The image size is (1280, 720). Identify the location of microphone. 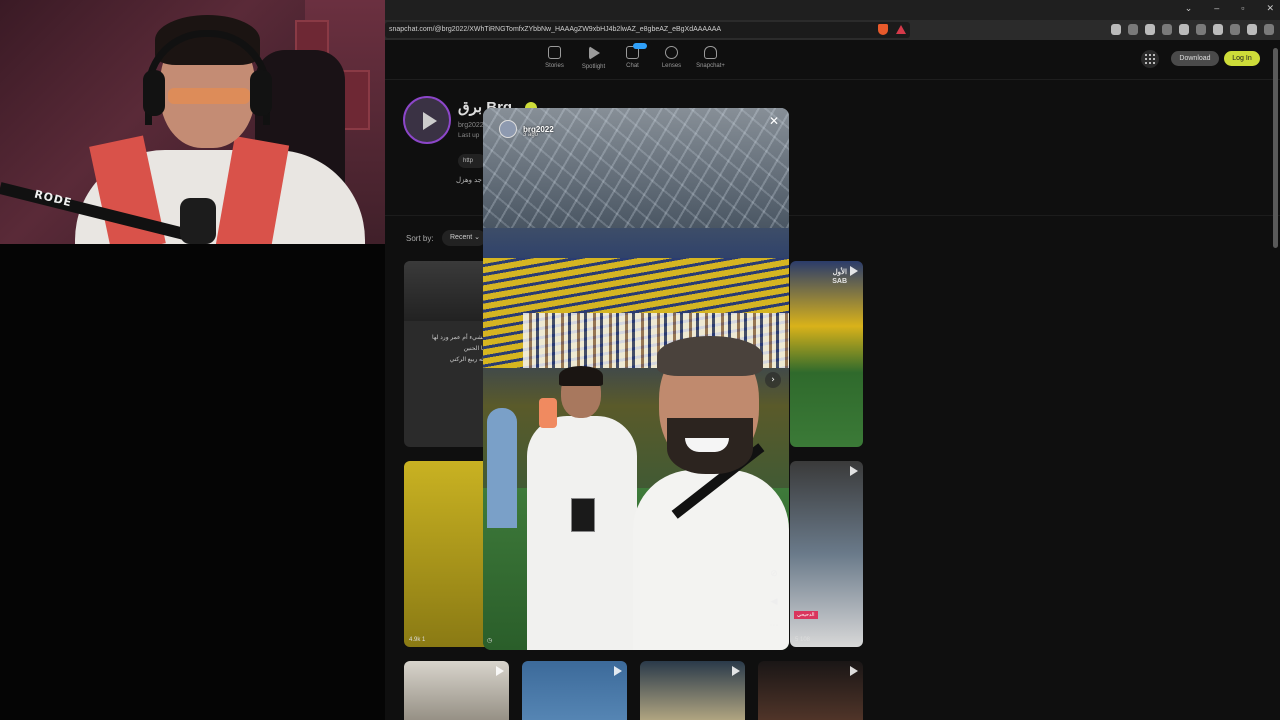
(198, 221).